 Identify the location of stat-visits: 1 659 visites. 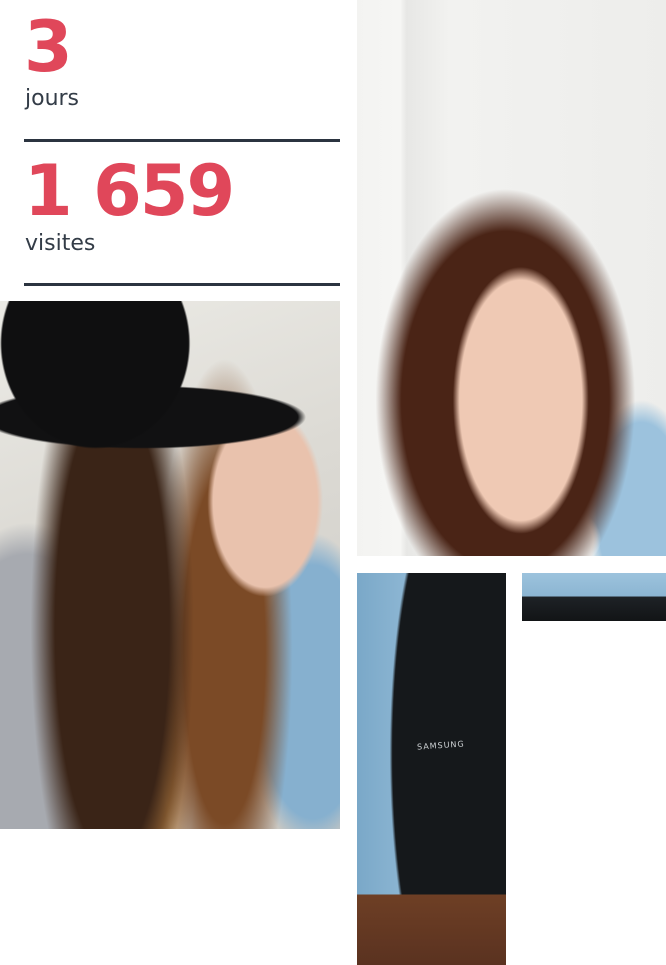
(182, 210).